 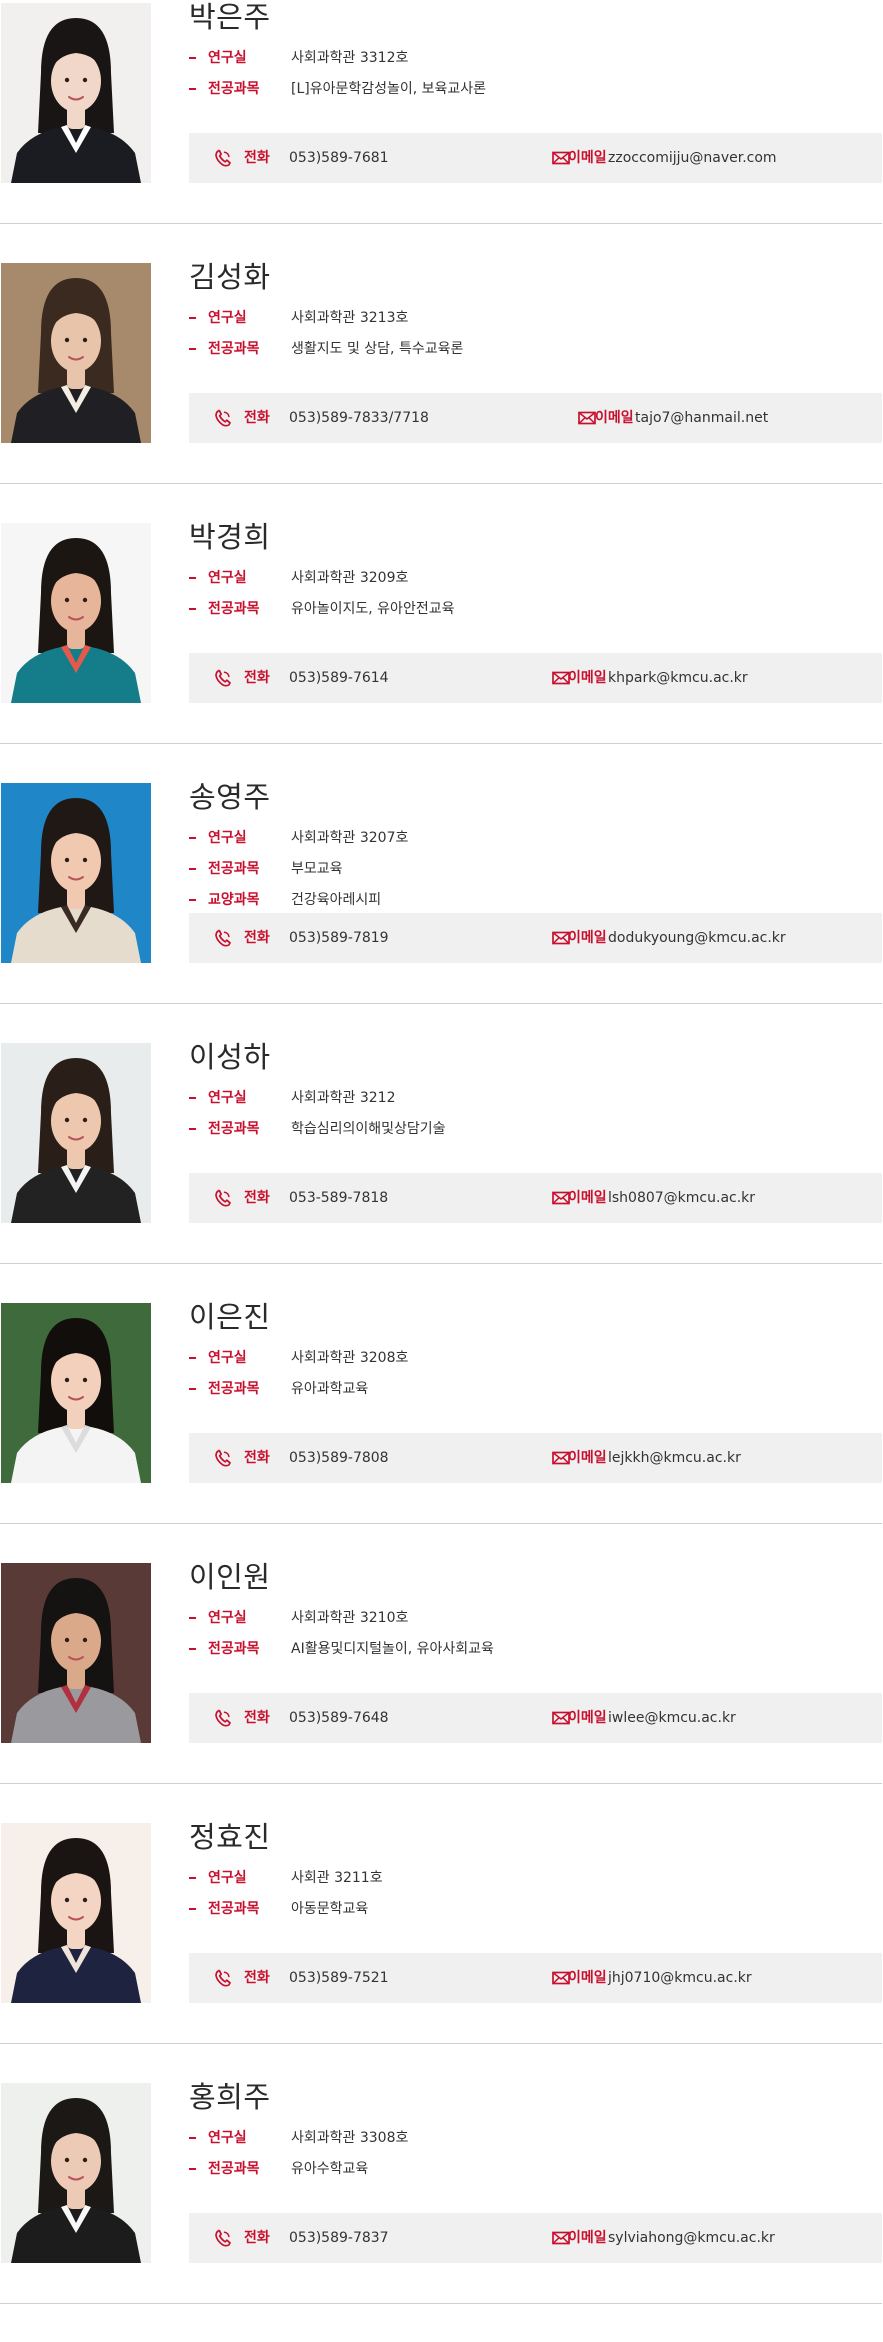 I want to click on email-value: lejkkh@kmcu.ac.kr, so click(x=674, y=1458).